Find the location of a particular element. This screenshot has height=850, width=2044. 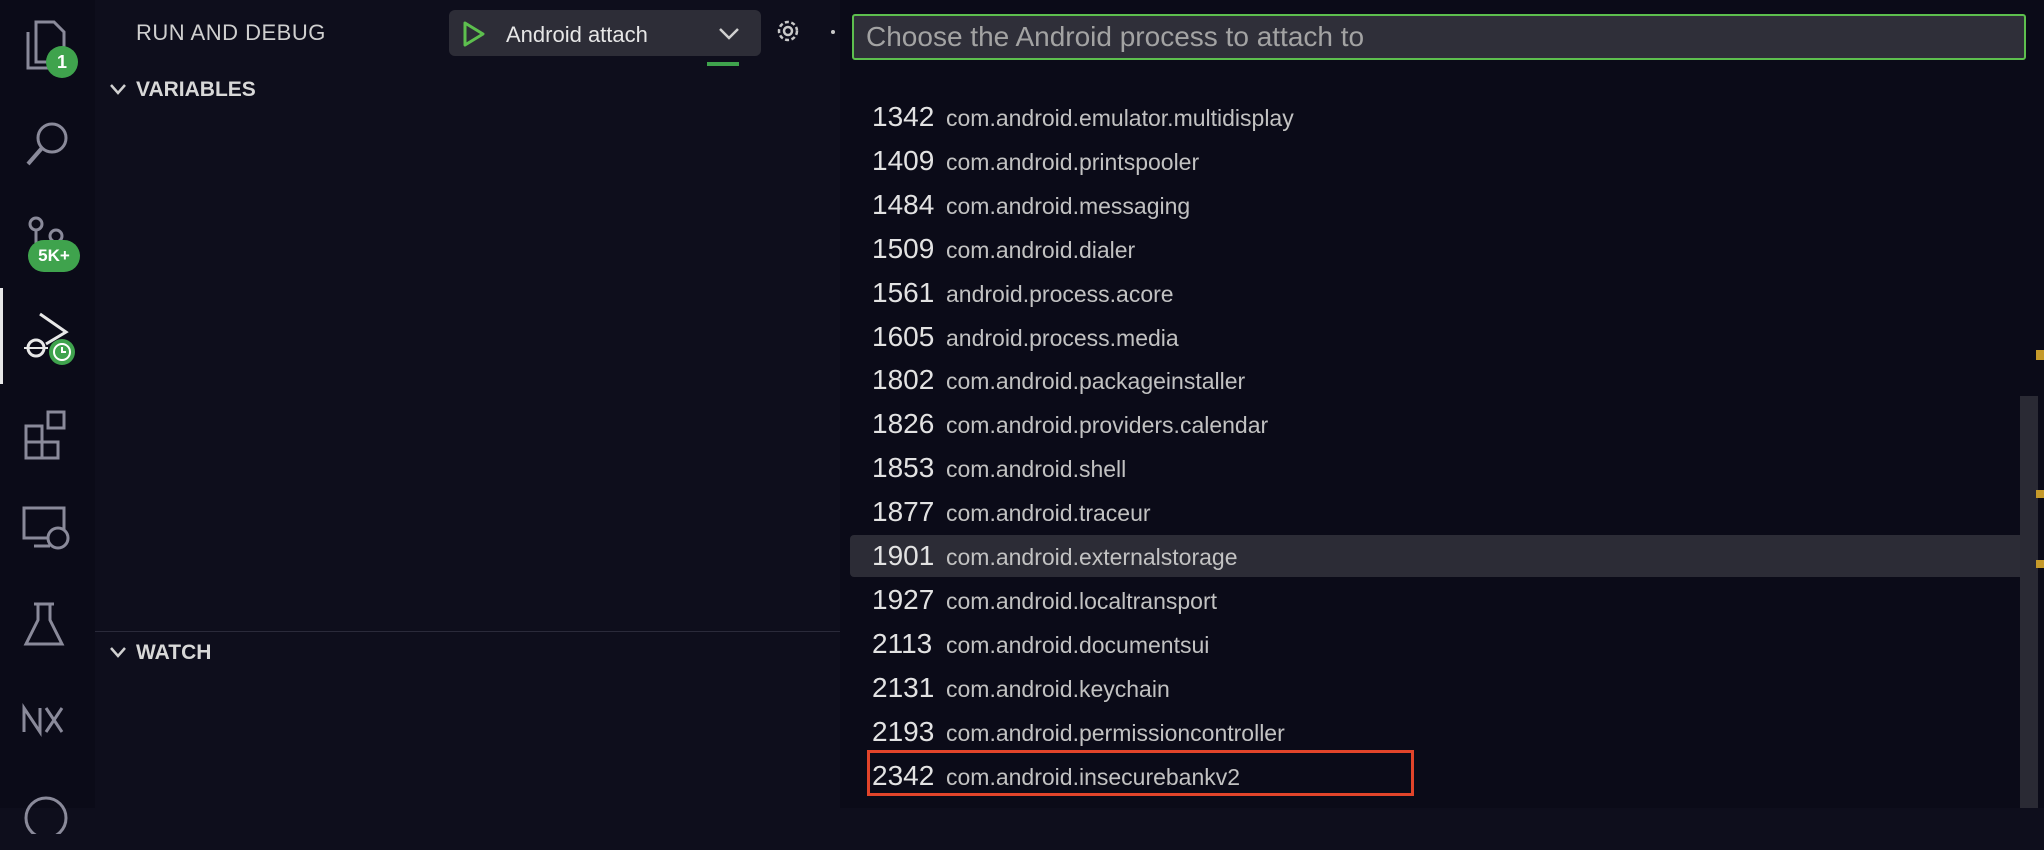

process-id: 1802 is located at coordinates (903, 379).